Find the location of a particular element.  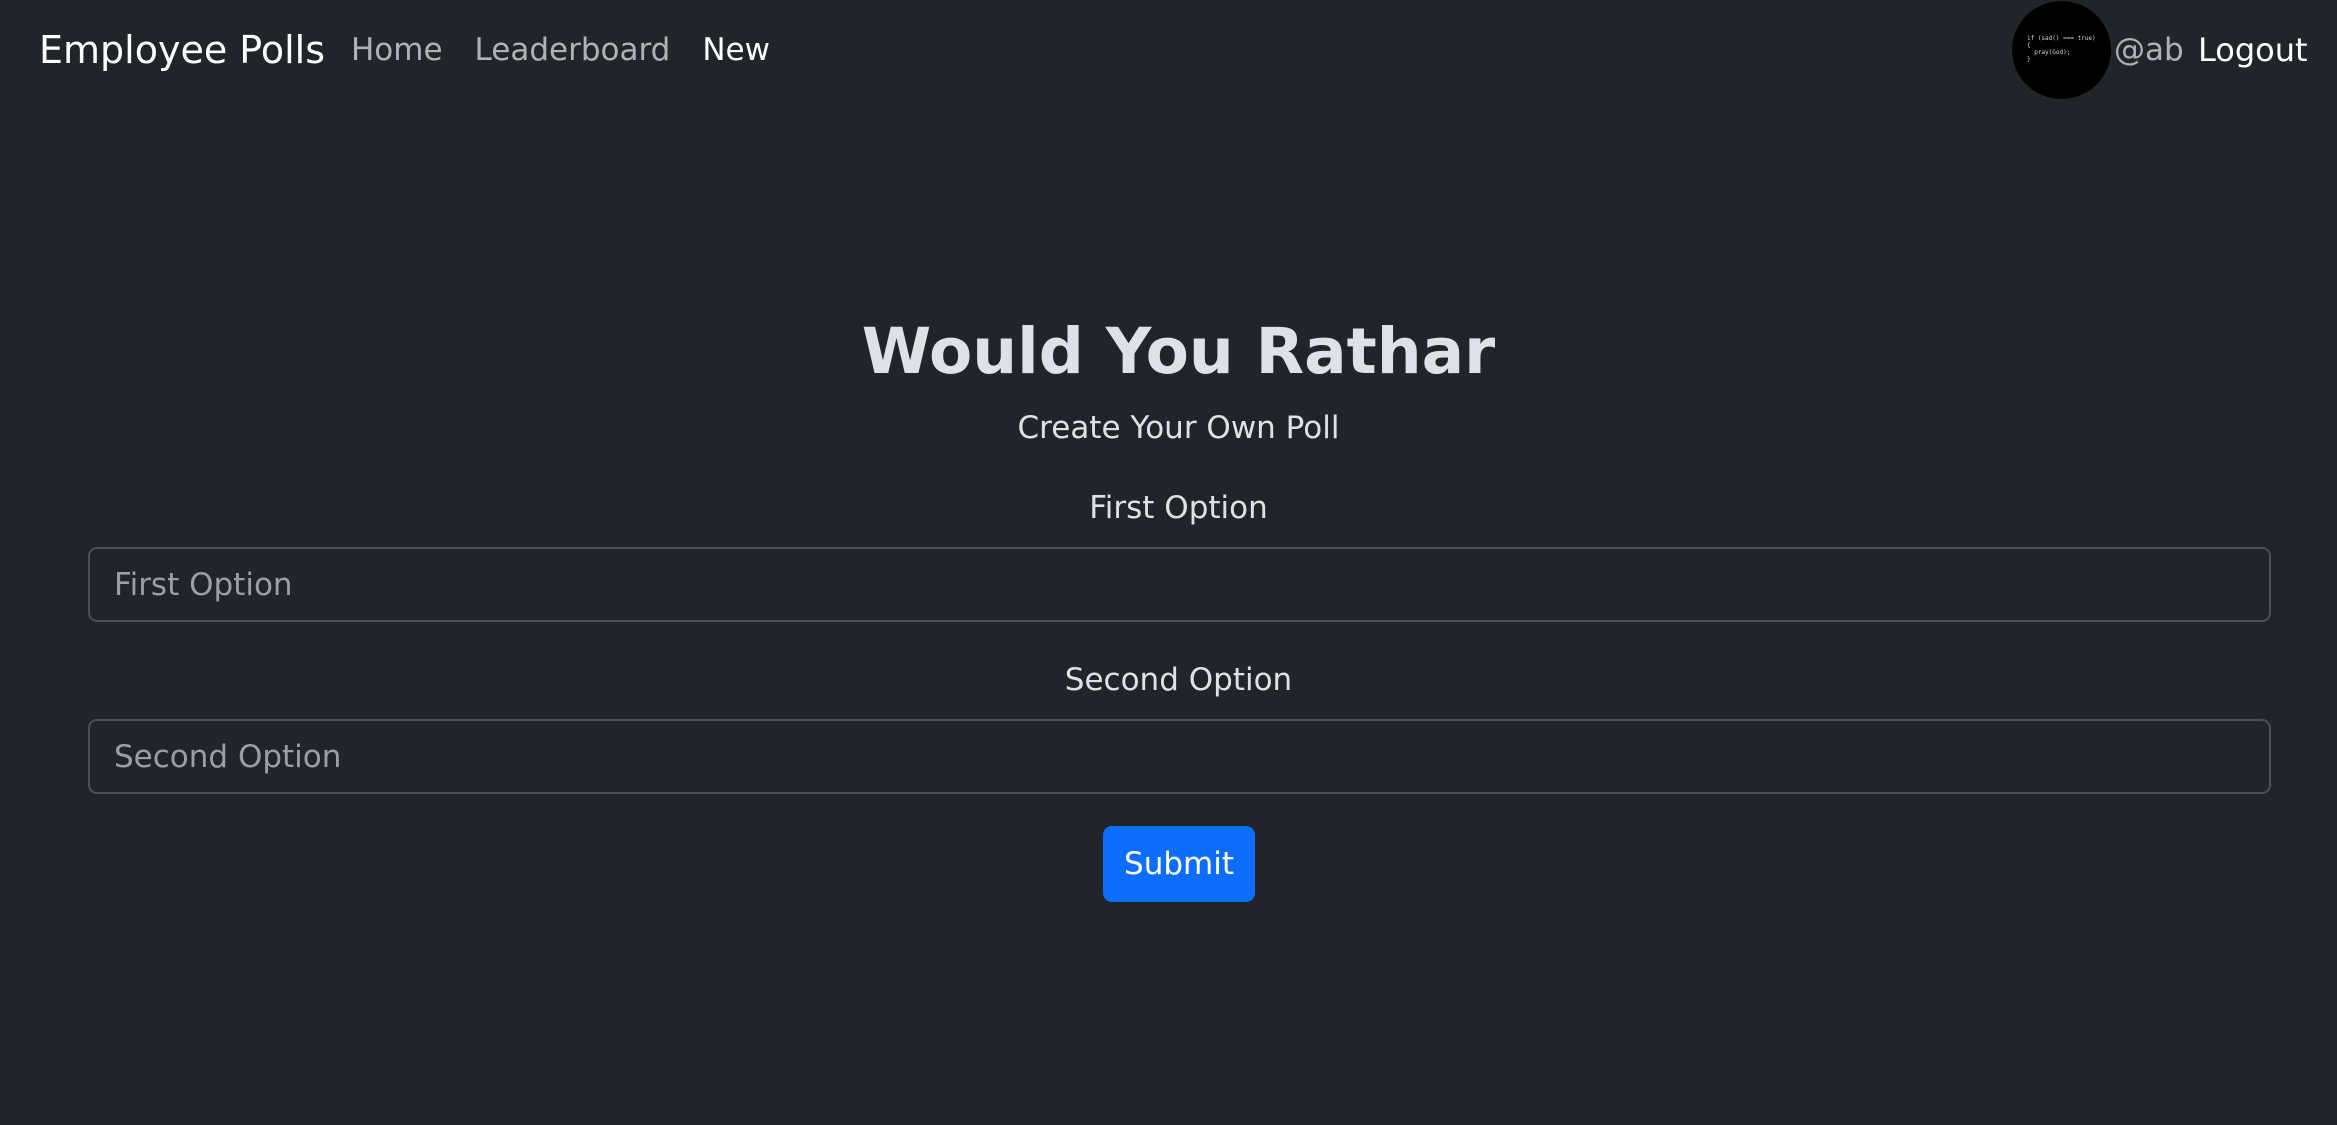

nav-link-new: New is located at coordinates (736, 50).